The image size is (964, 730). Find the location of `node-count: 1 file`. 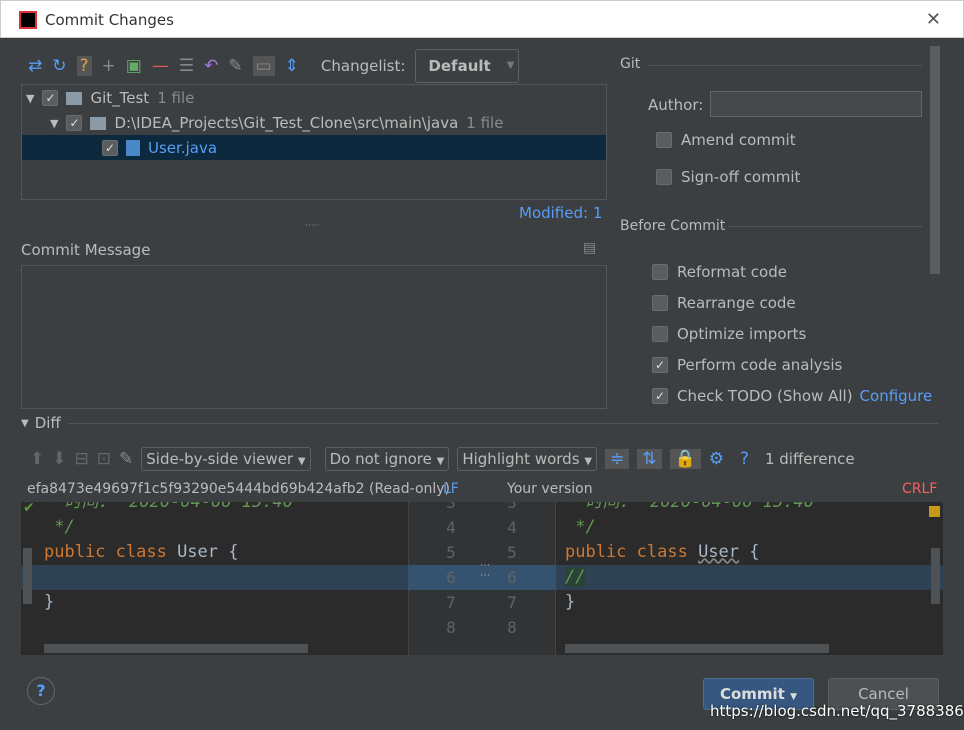

node-count: 1 file is located at coordinates (176, 98).